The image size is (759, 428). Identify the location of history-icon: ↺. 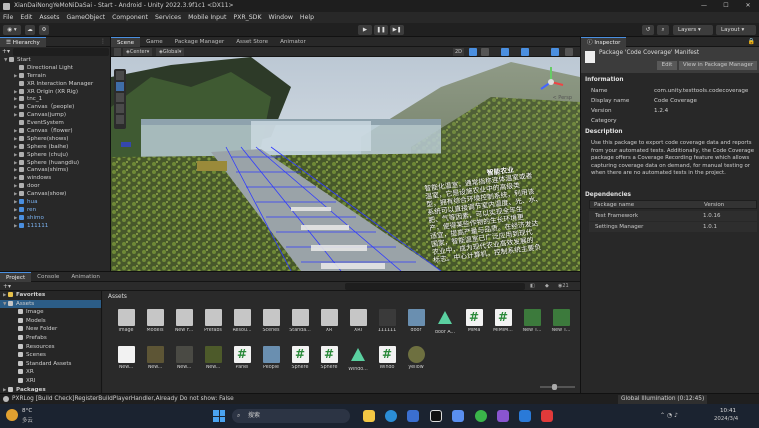
(648, 30).